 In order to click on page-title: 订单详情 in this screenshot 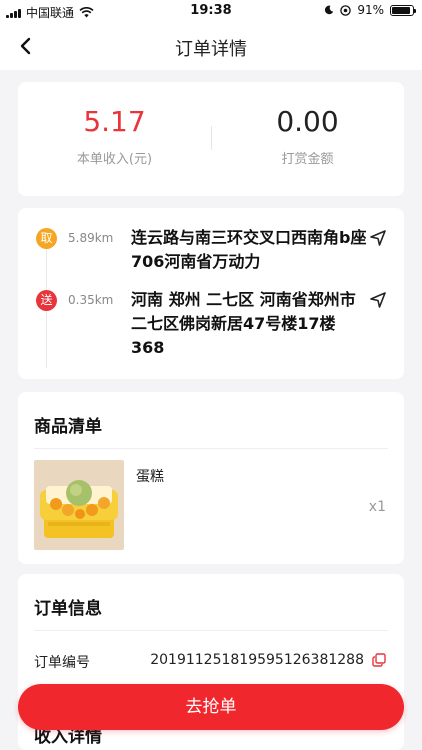, I will do `click(211, 49)`.